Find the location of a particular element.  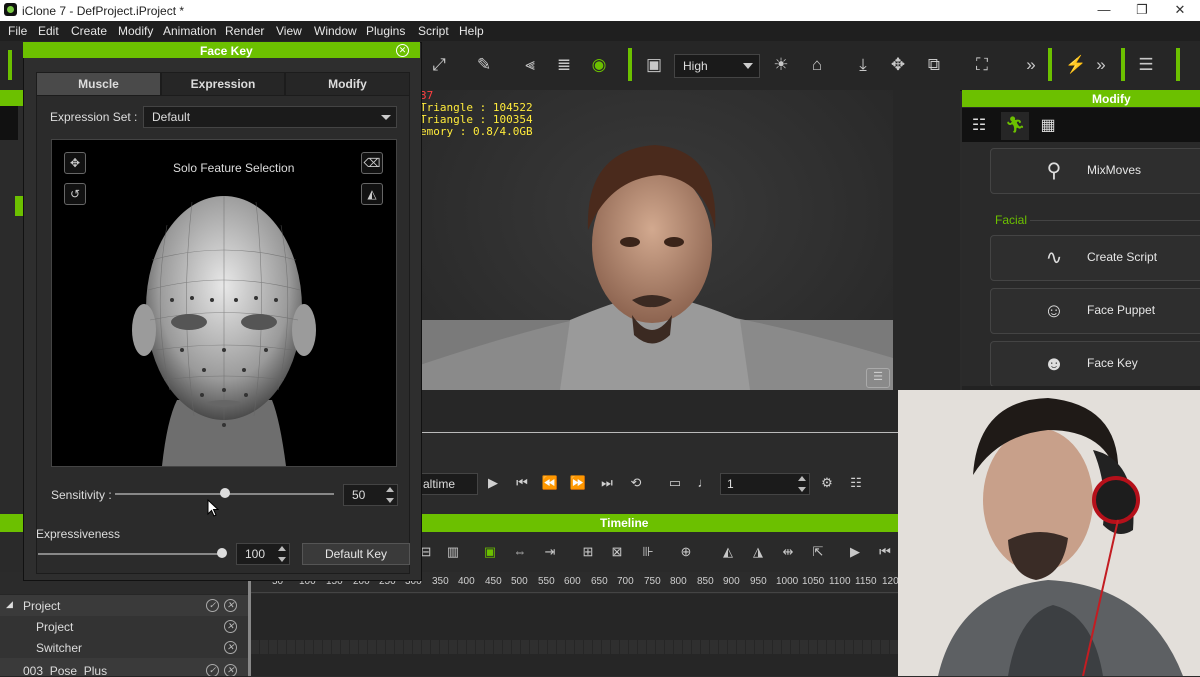

insert-key-icon: ⊞ is located at coordinates (588, 552).